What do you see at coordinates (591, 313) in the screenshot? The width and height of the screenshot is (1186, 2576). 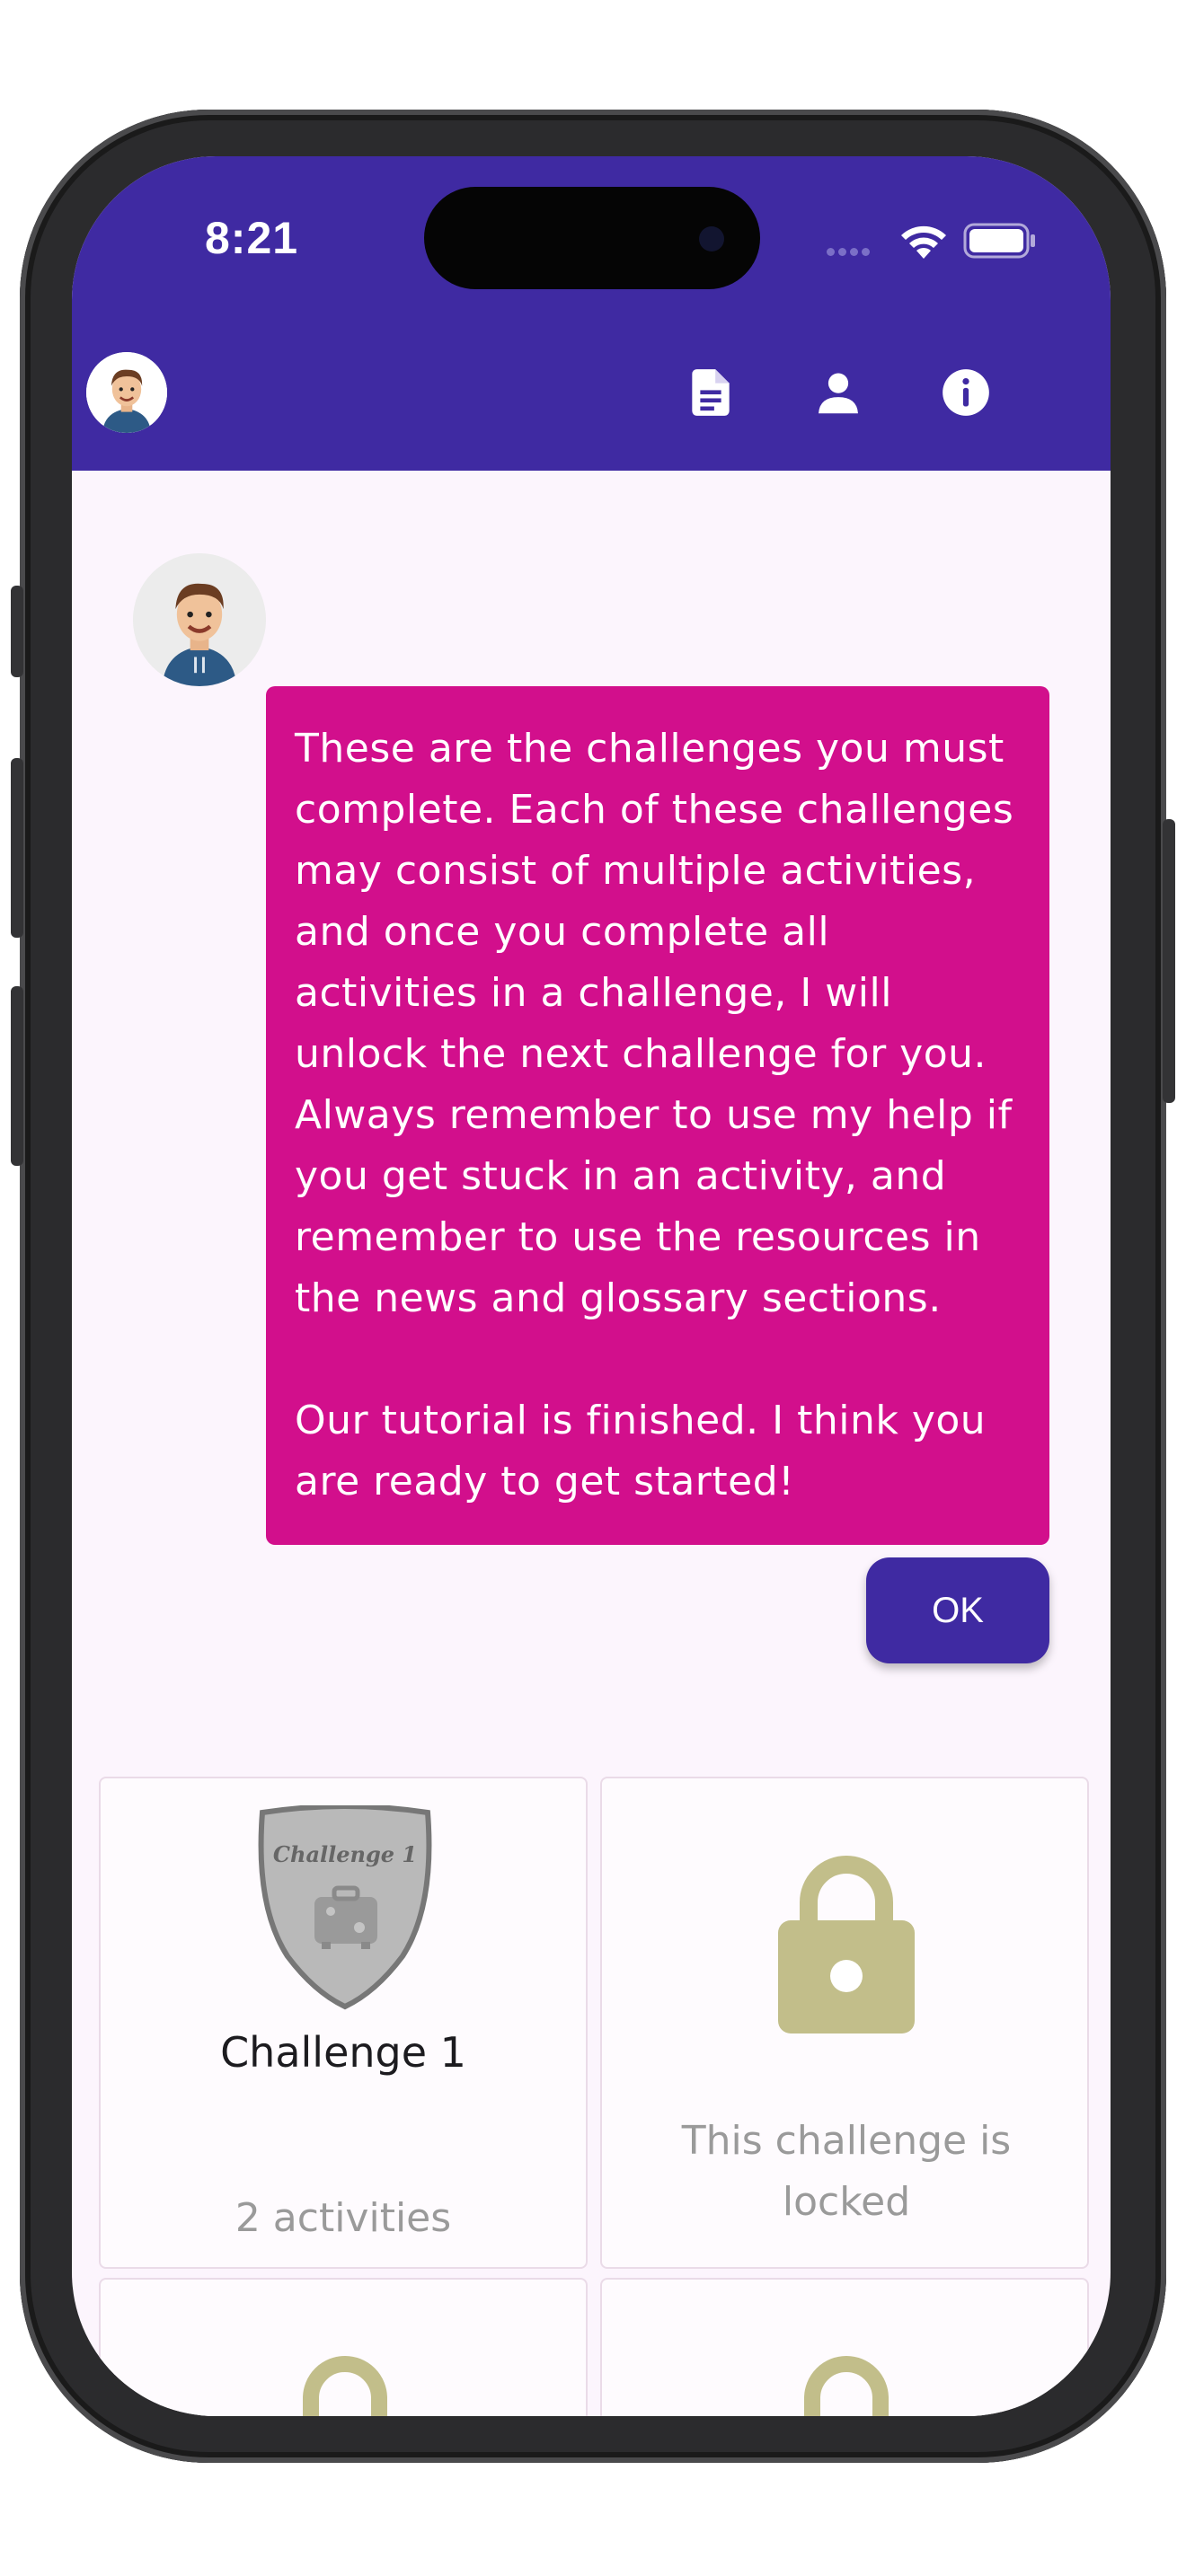 I see `app-bar: 8:21` at bounding box center [591, 313].